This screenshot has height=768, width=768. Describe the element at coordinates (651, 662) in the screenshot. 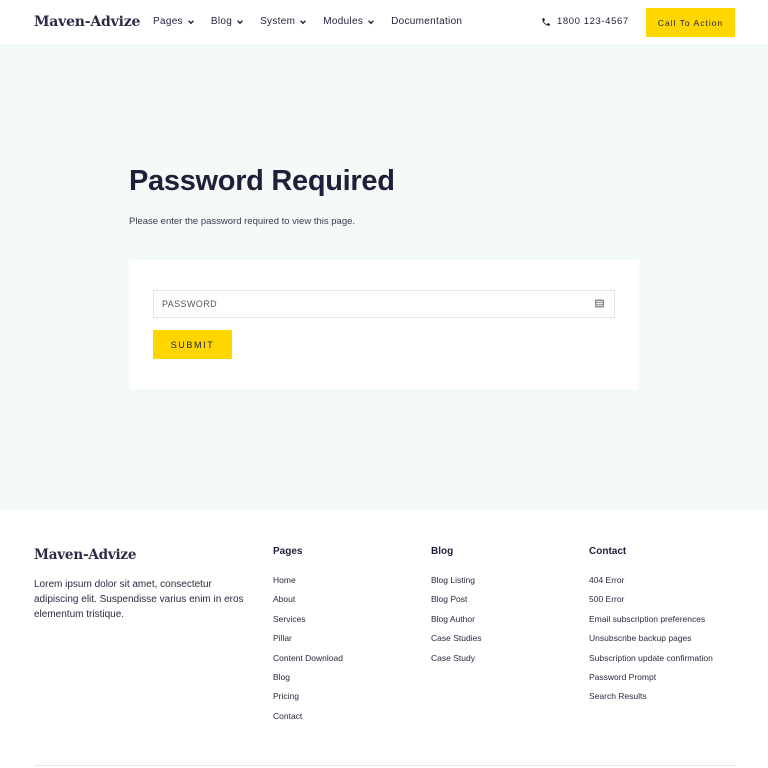

I see `footer-link: Subscription update confirmation` at that location.